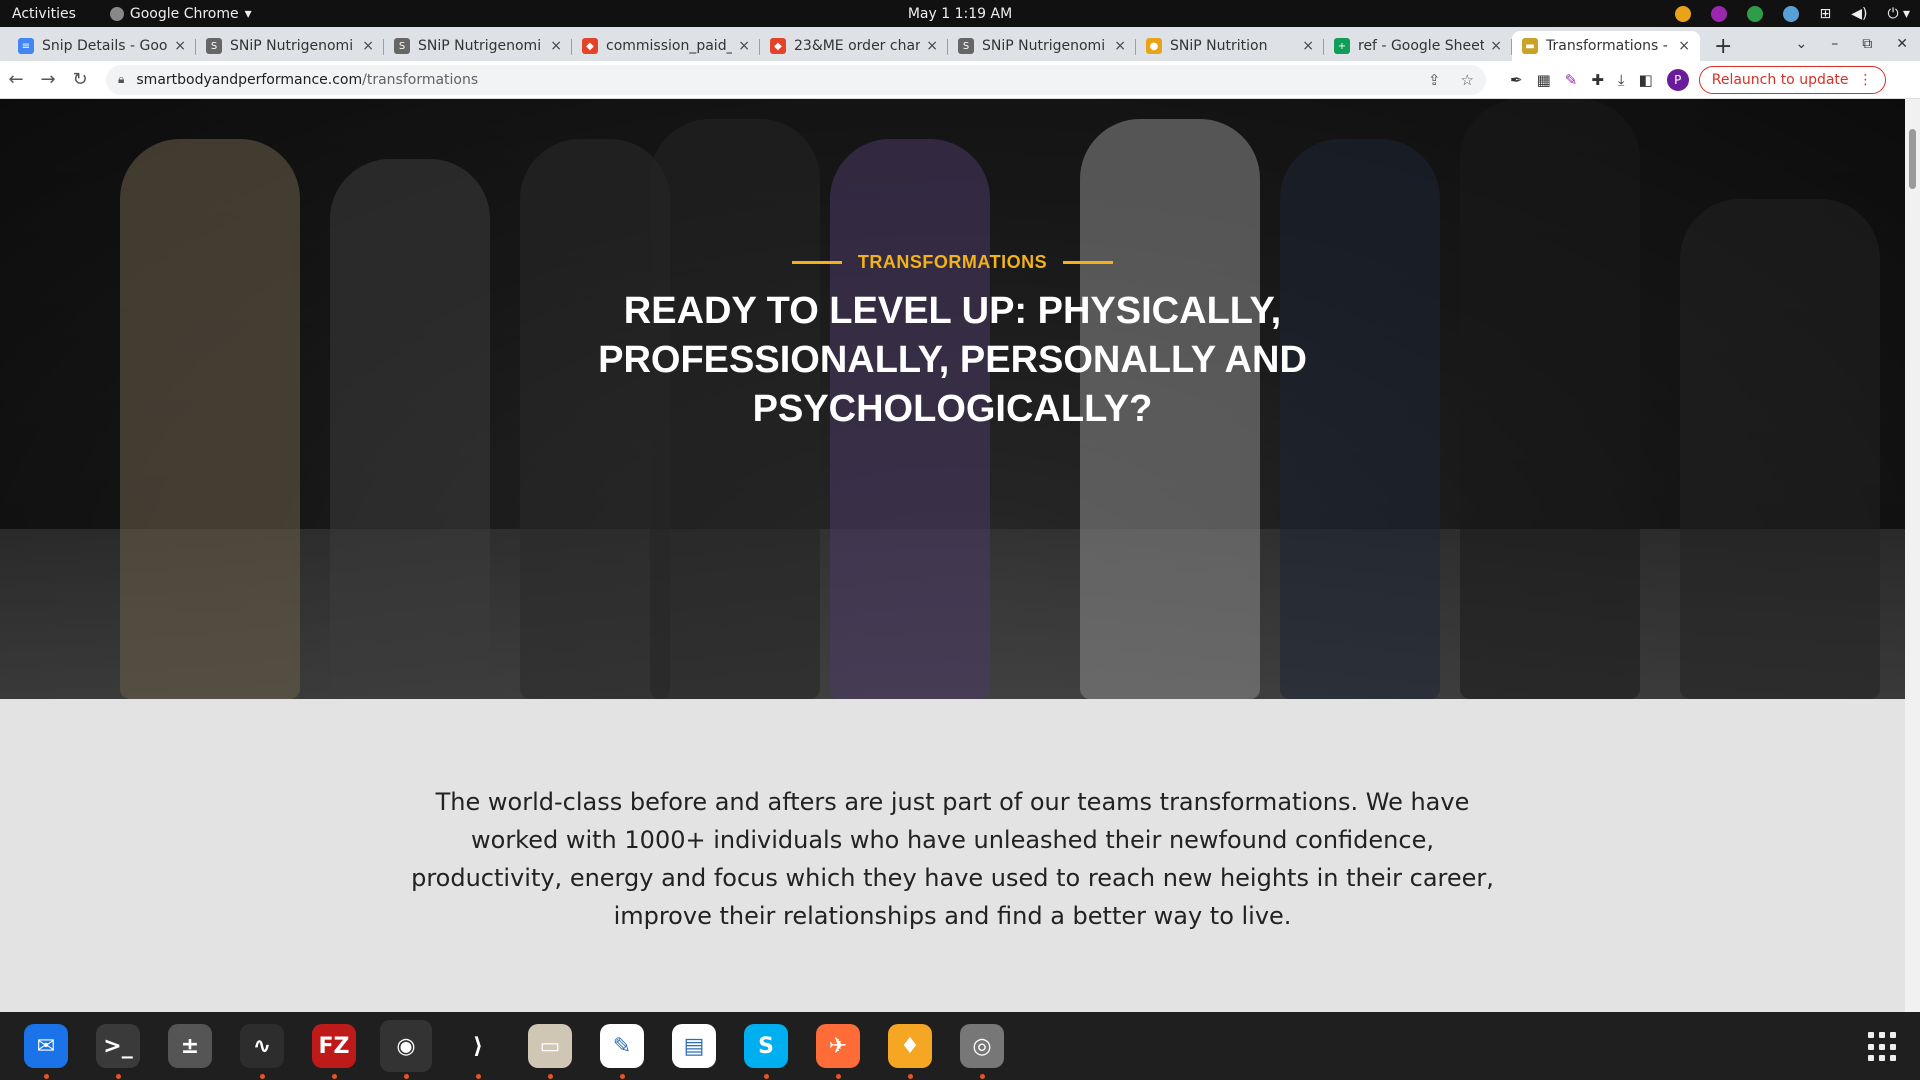 This screenshot has height=1080, width=1920. I want to click on tab-favicon-icon: ≡, so click(26, 46).